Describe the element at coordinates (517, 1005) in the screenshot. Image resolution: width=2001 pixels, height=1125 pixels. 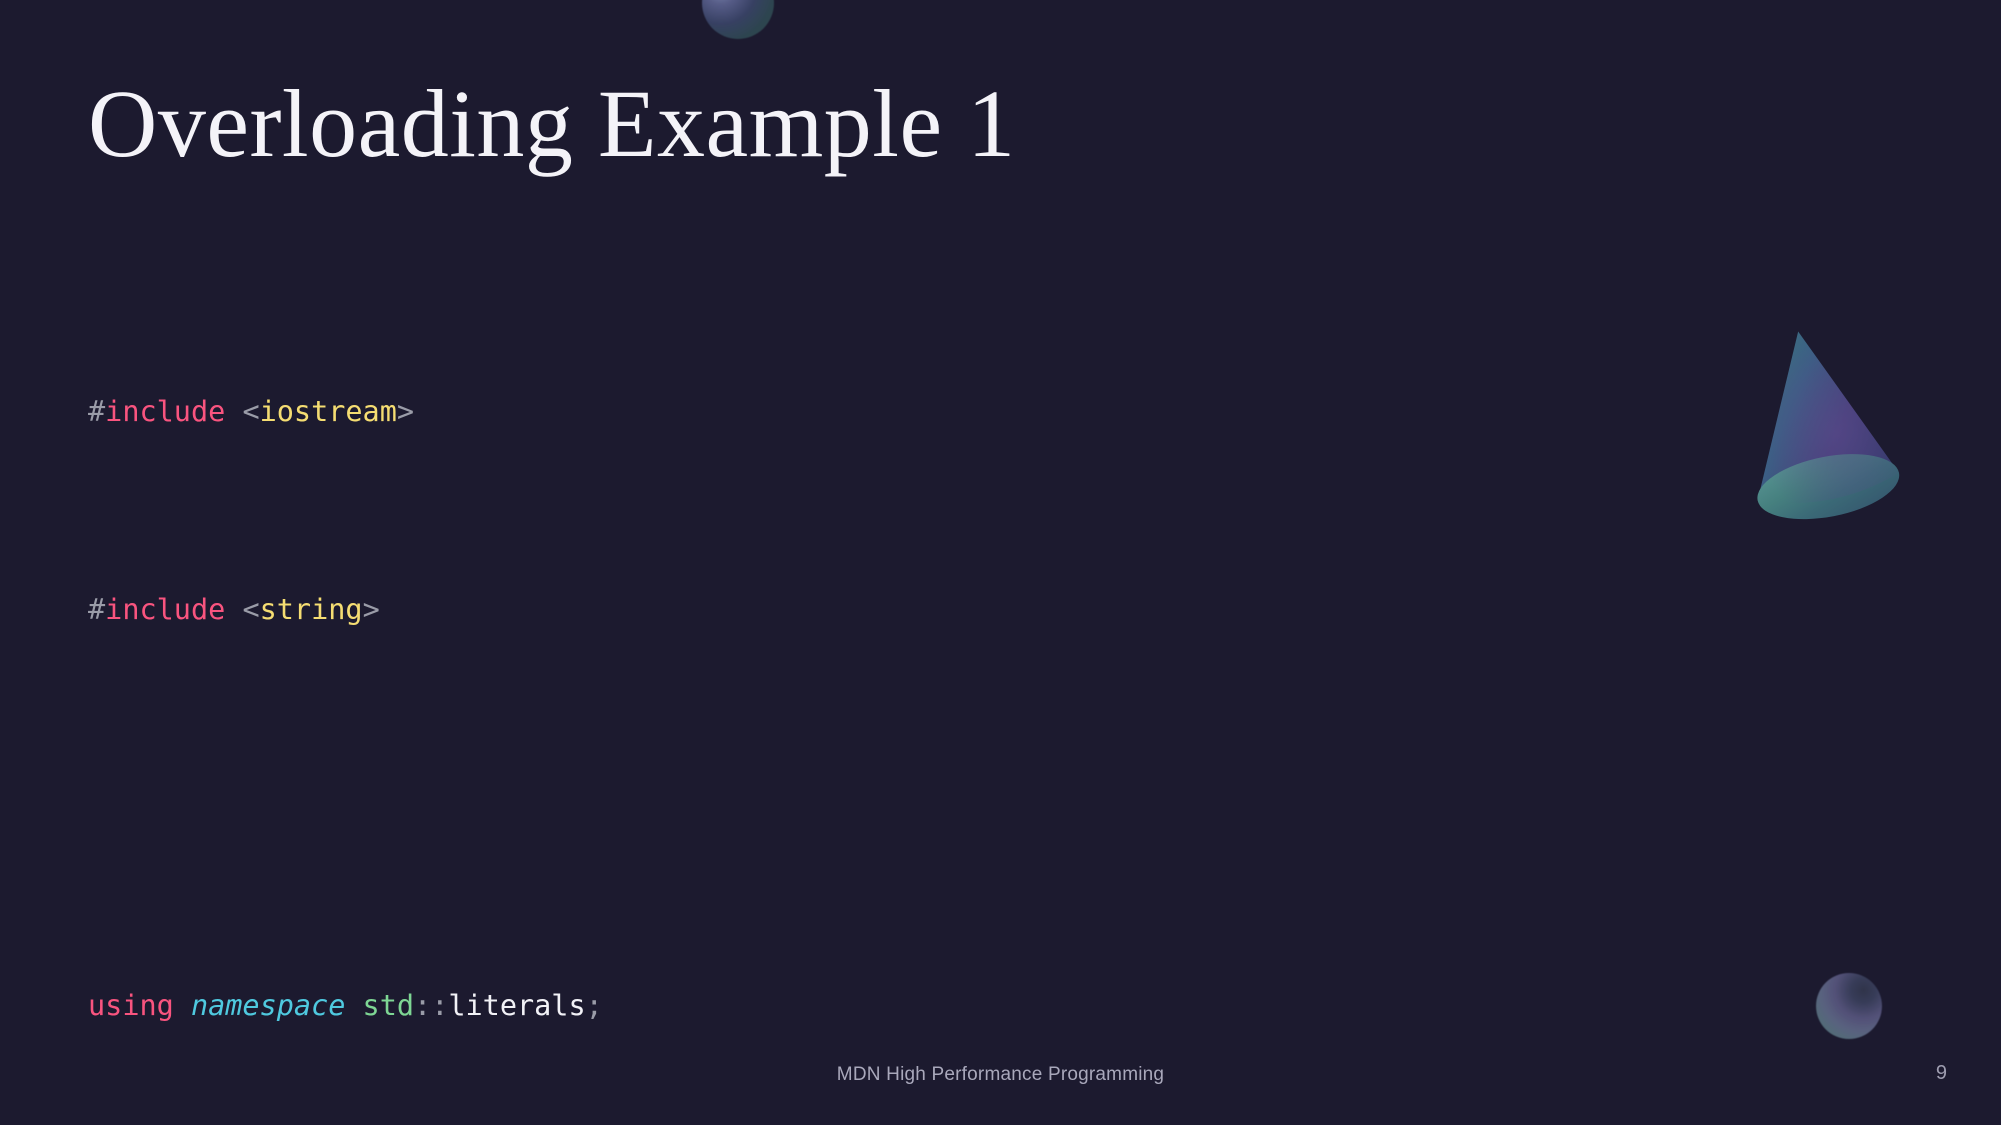
I see `token-literals: literals` at that location.